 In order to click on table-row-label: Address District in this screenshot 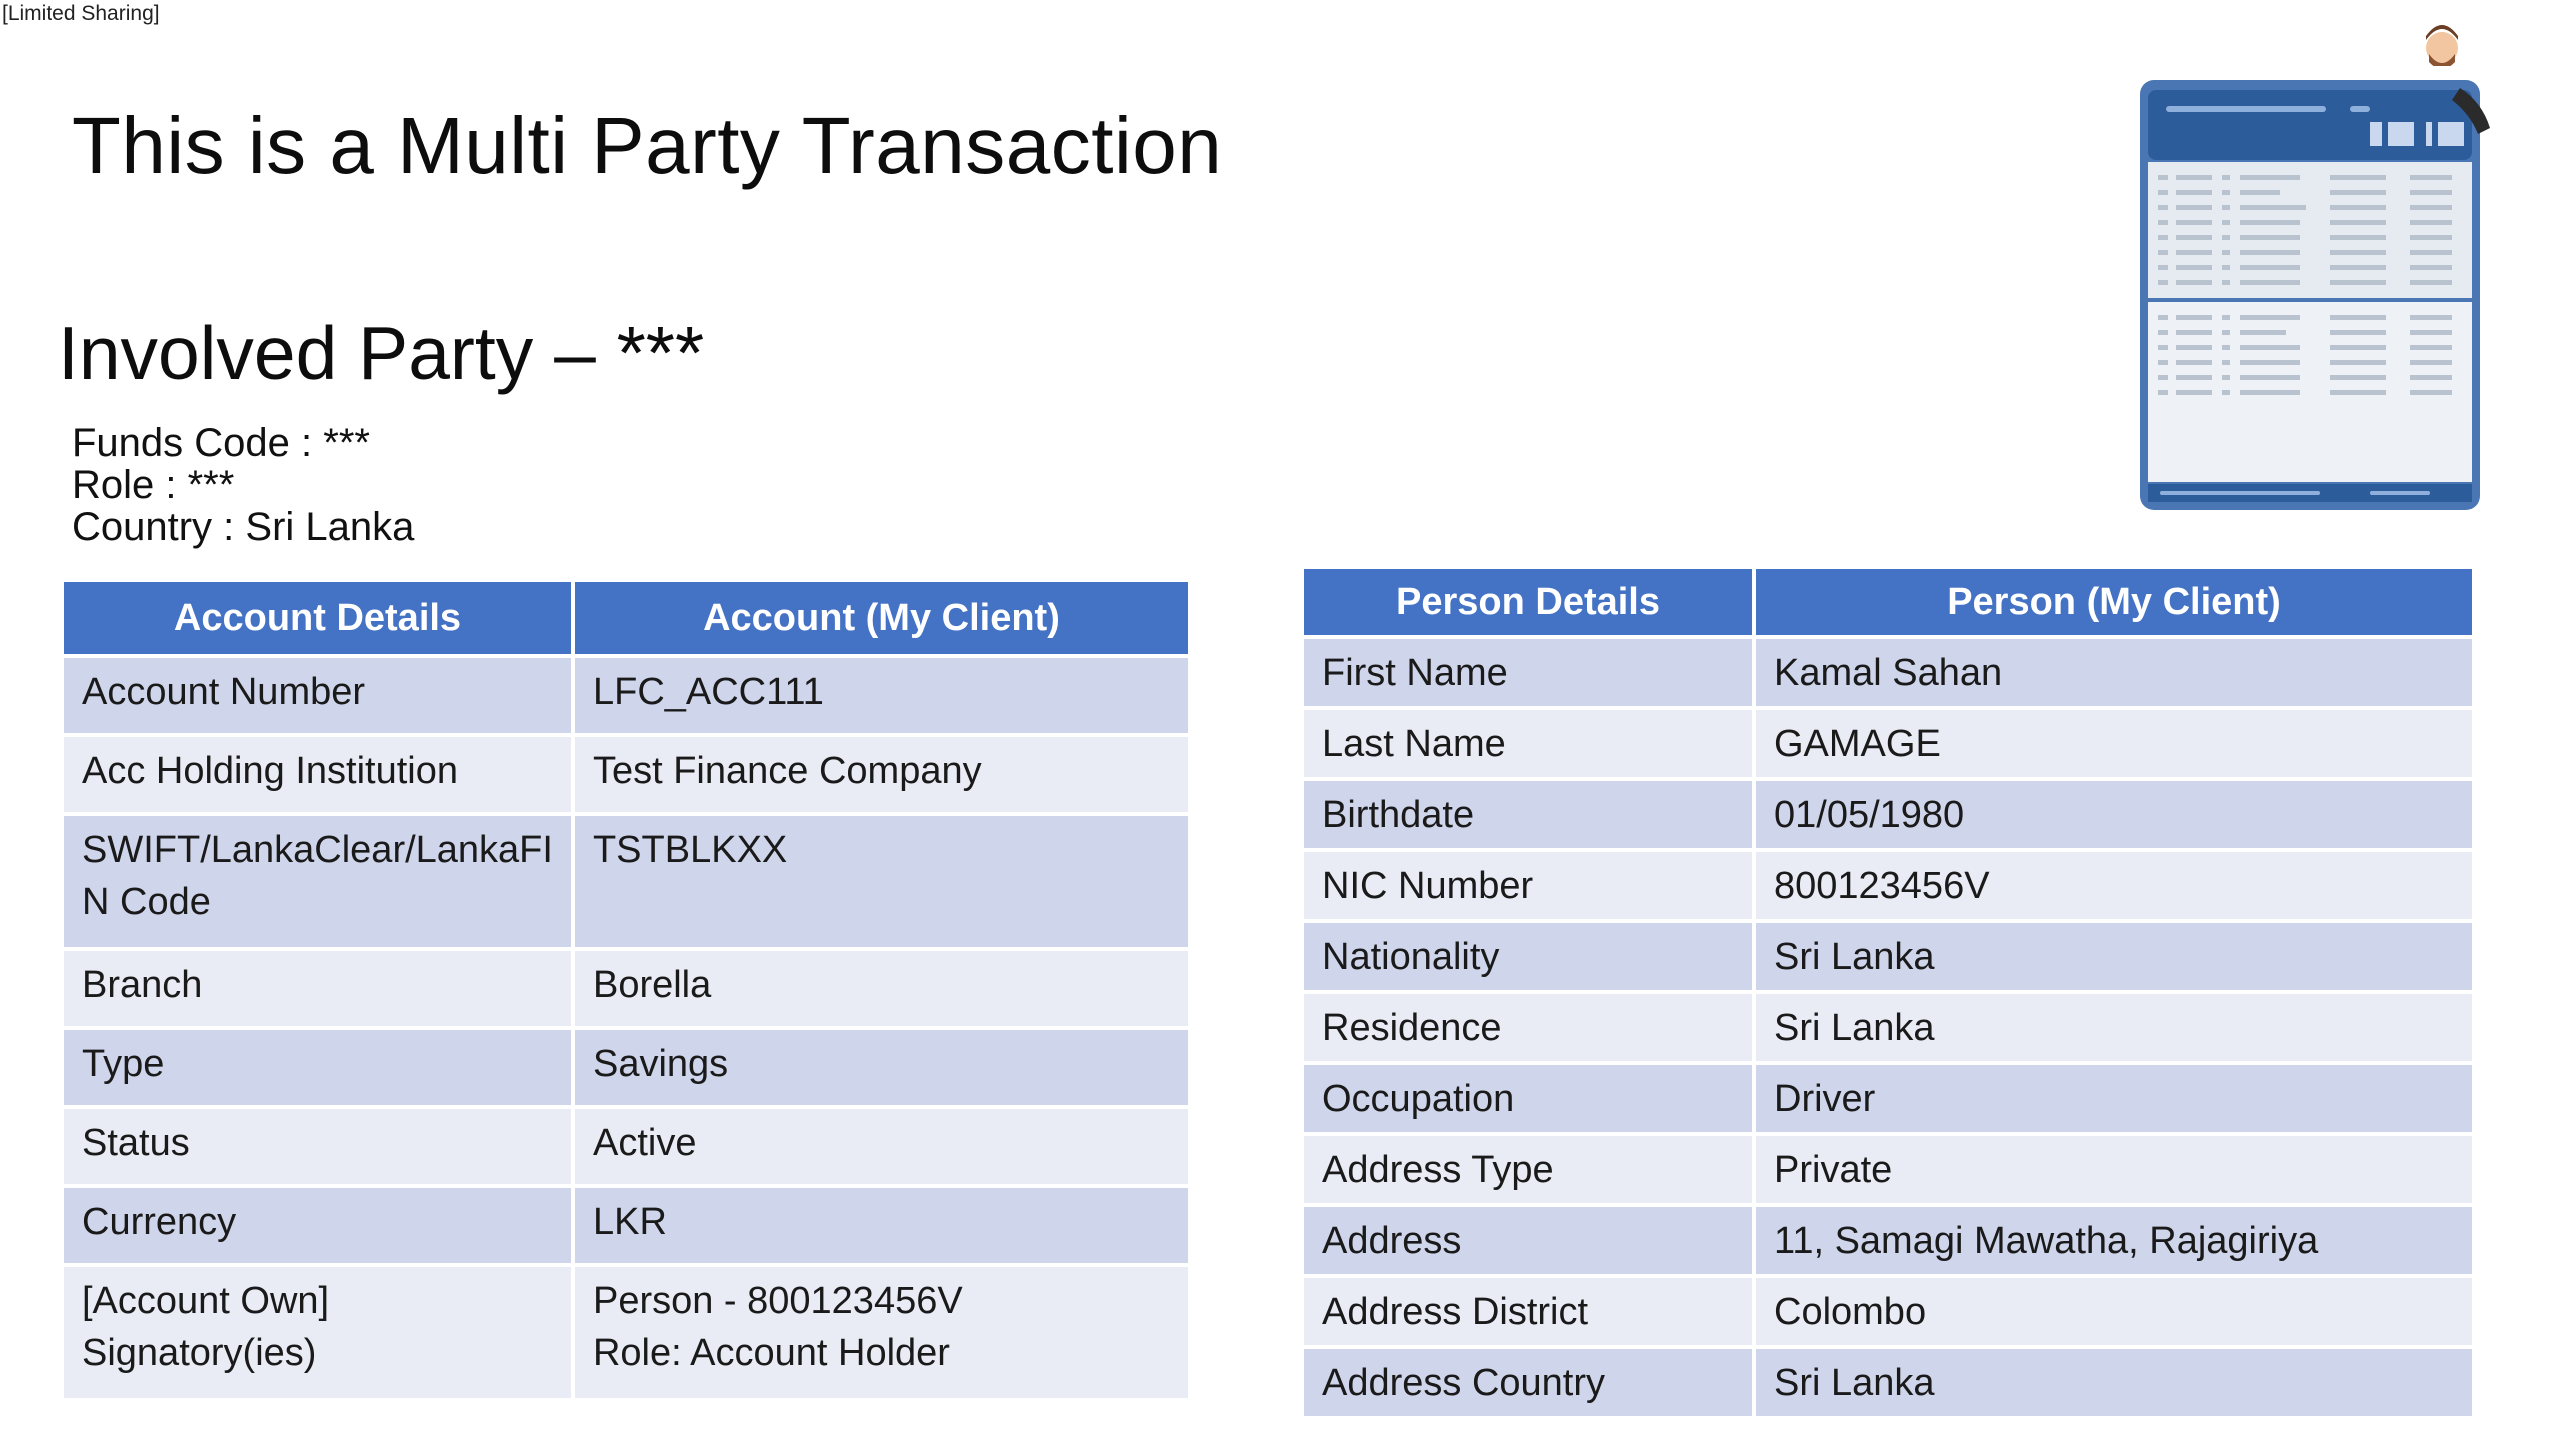, I will do `click(1530, 1312)`.